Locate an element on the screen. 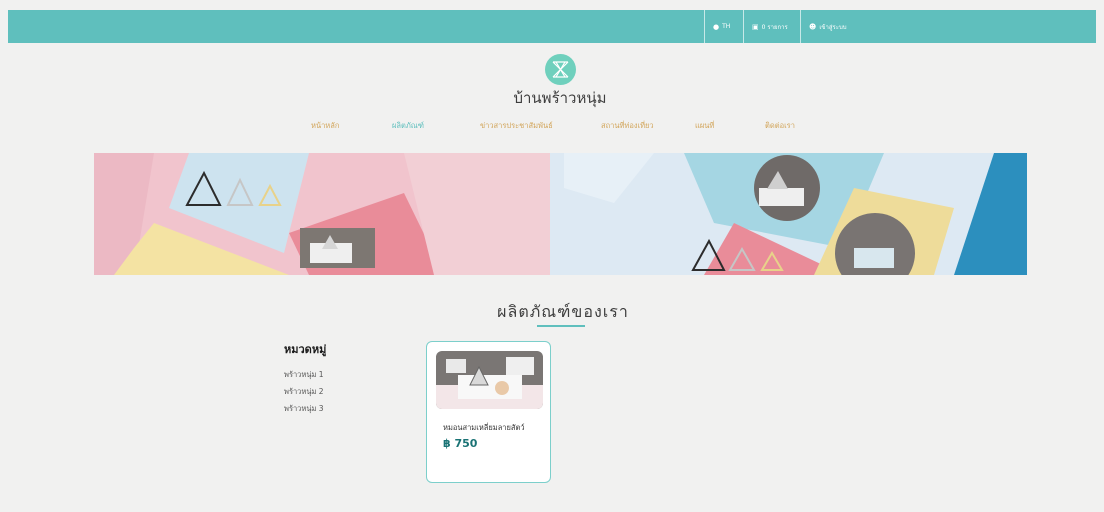  site-title: บ้านพร้าวหนุ่ม is located at coordinates (560, 98).